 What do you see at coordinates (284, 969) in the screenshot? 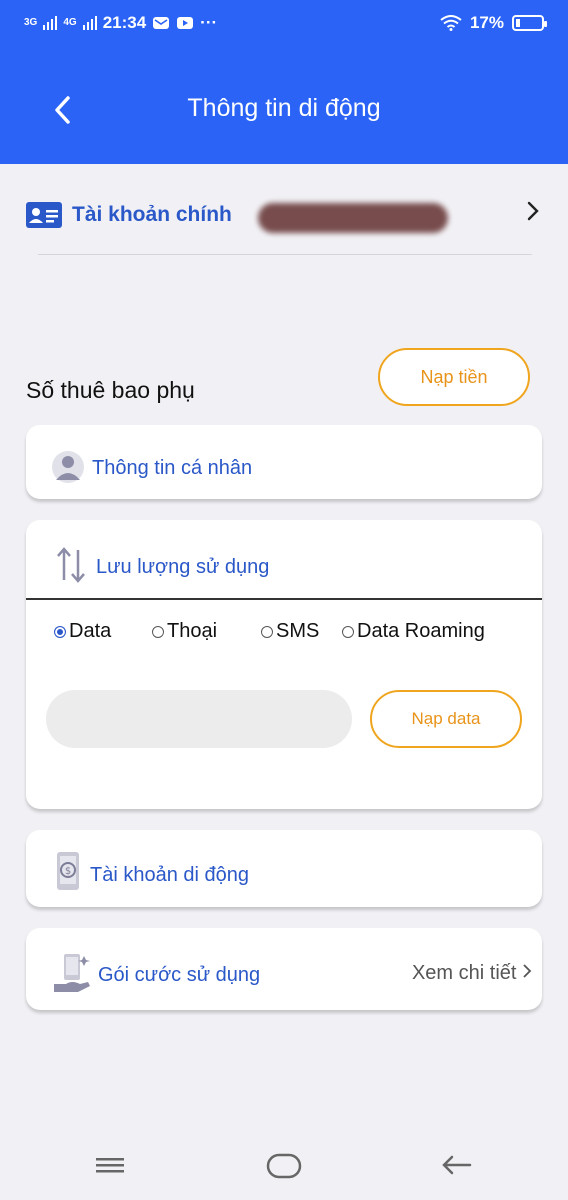
I see `plan-card: Gói cước sử dụng Xem chi tiết` at bounding box center [284, 969].